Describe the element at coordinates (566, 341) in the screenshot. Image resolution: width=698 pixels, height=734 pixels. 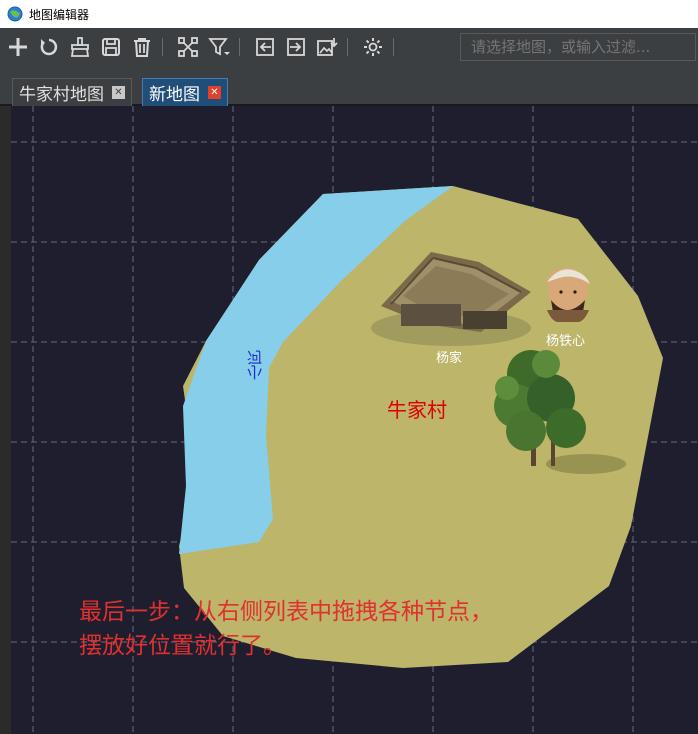
I see `npc-label: 杨铁心` at that location.